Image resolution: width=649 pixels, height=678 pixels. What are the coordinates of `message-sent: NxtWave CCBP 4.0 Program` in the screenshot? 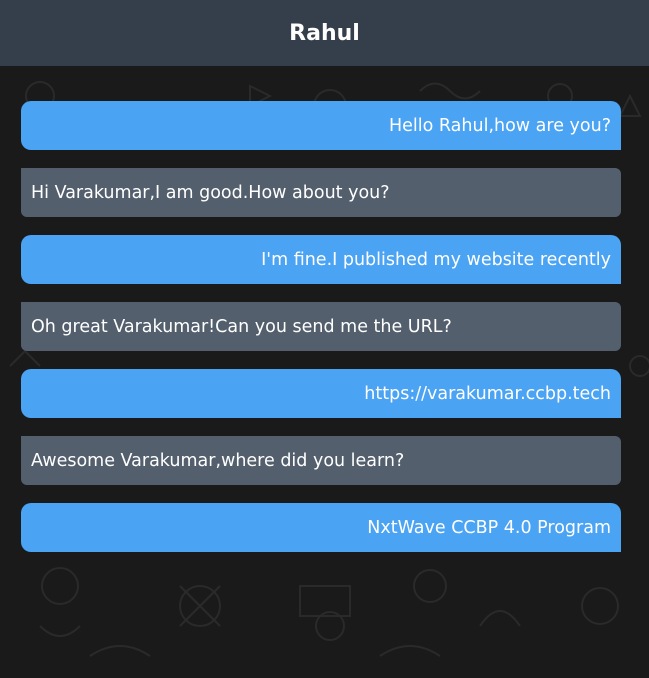 It's located at (321, 527).